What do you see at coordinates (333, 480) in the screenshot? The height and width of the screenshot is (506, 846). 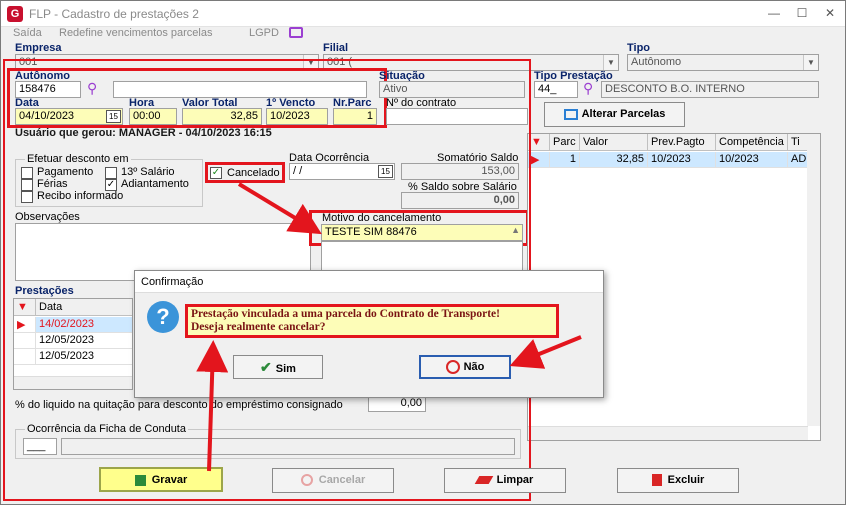 I see `cancelar-button: Cancelar` at bounding box center [333, 480].